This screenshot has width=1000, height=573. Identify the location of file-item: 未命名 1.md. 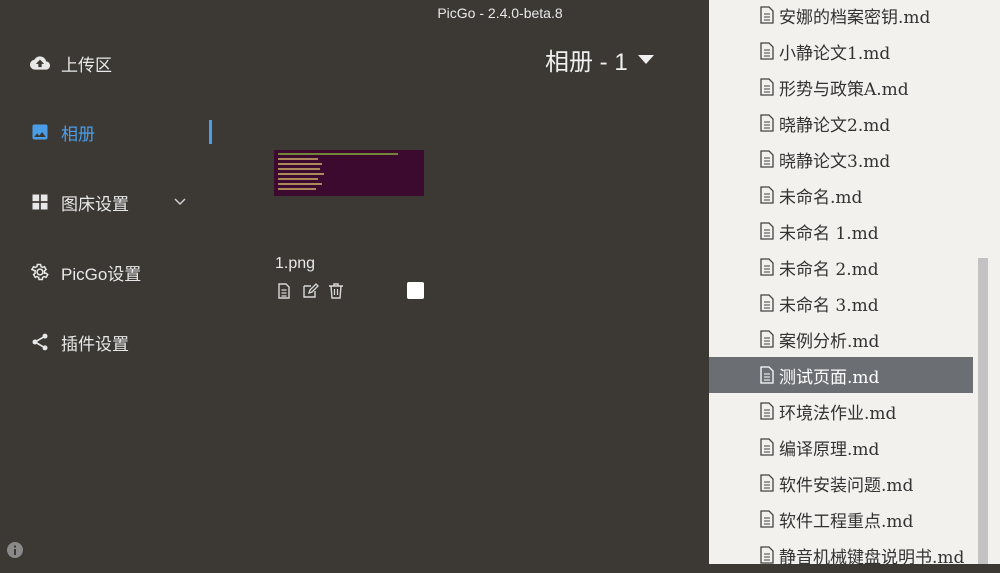
(841, 231).